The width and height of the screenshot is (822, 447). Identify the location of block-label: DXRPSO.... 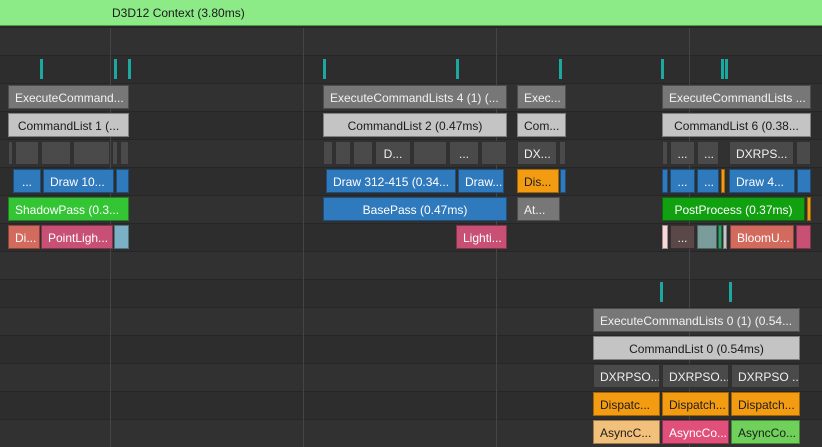
(630, 377).